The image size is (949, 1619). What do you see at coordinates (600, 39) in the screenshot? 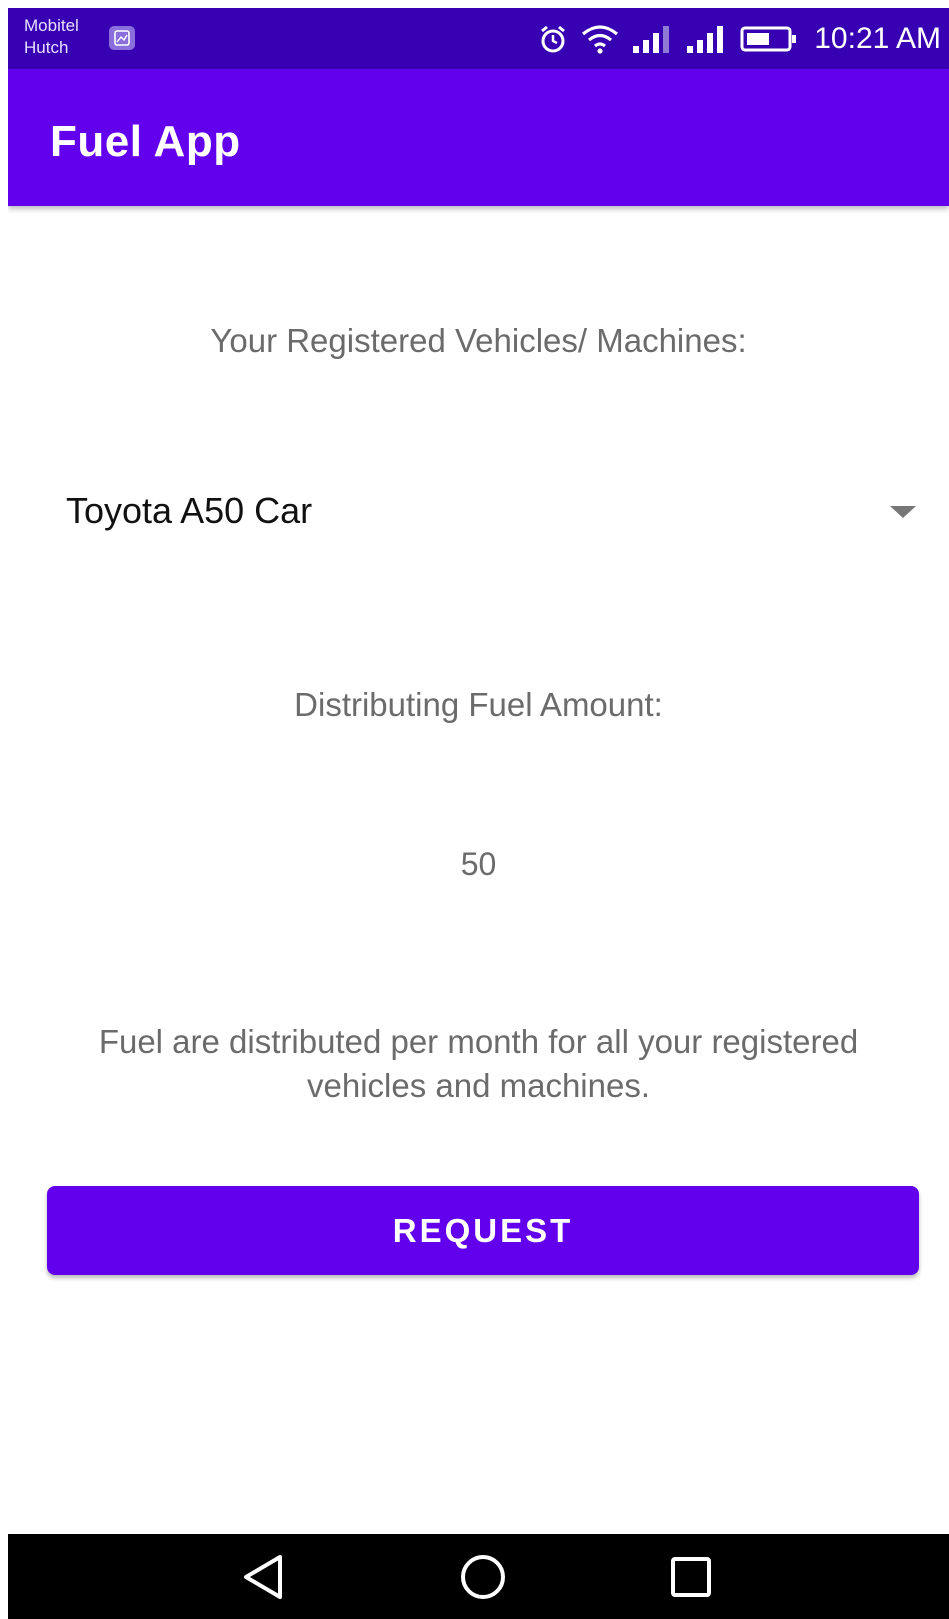
I see `wifi-icon` at bounding box center [600, 39].